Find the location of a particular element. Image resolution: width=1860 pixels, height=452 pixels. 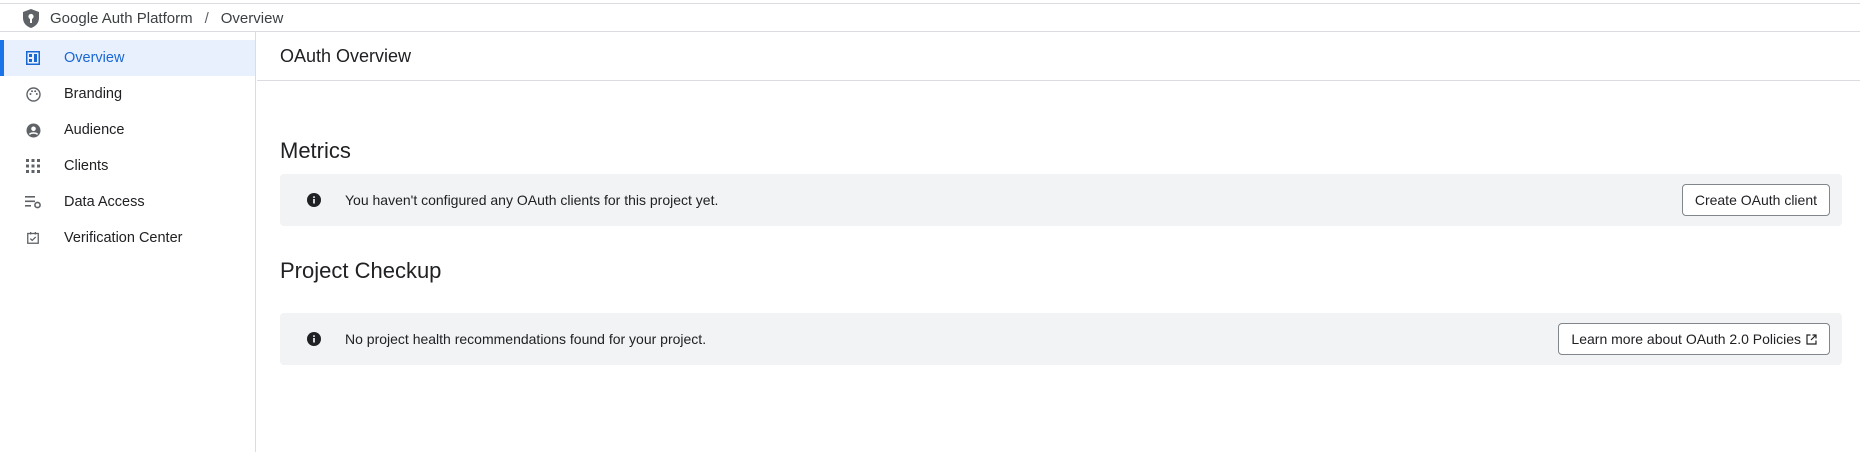

sidebar-item-overview: Overview is located at coordinates (127, 58).